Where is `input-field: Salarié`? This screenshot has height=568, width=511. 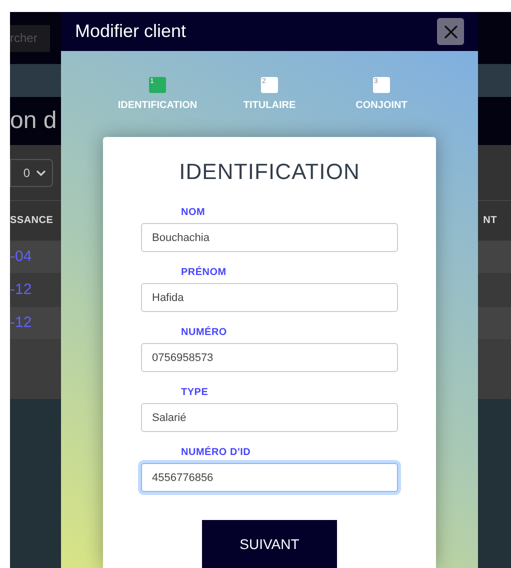
input-field: Salarié is located at coordinates (269, 417).